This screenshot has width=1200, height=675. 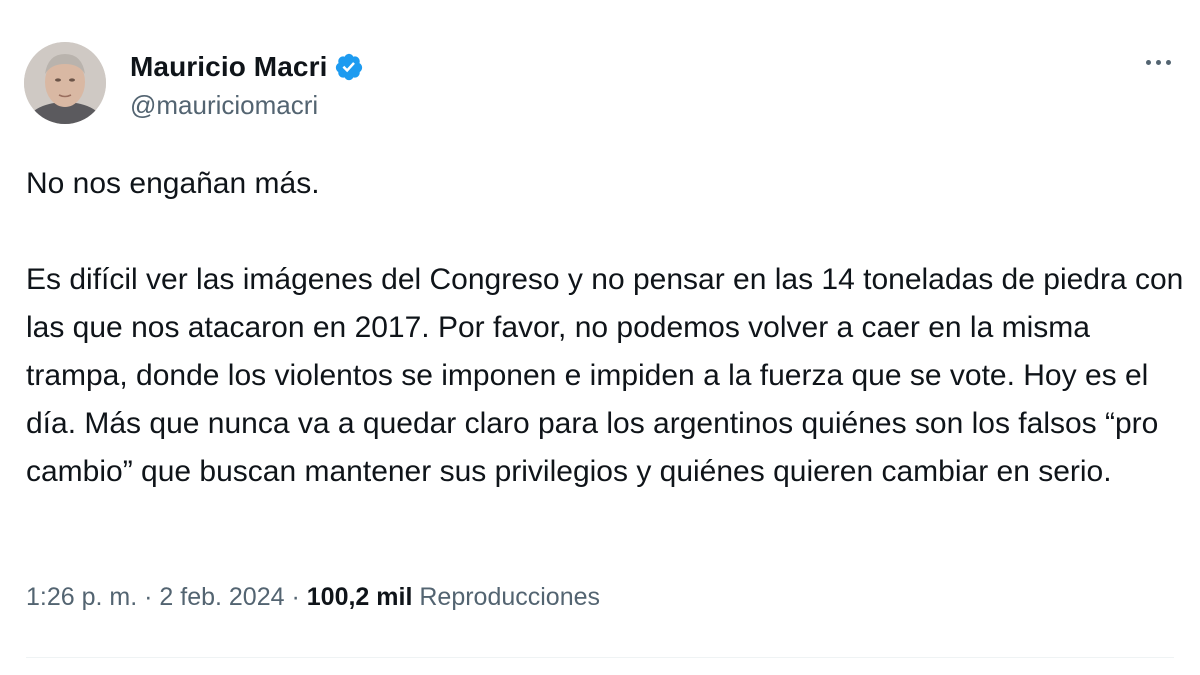 What do you see at coordinates (510, 597) in the screenshot?
I see `views-label: Reproducciones` at bounding box center [510, 597].